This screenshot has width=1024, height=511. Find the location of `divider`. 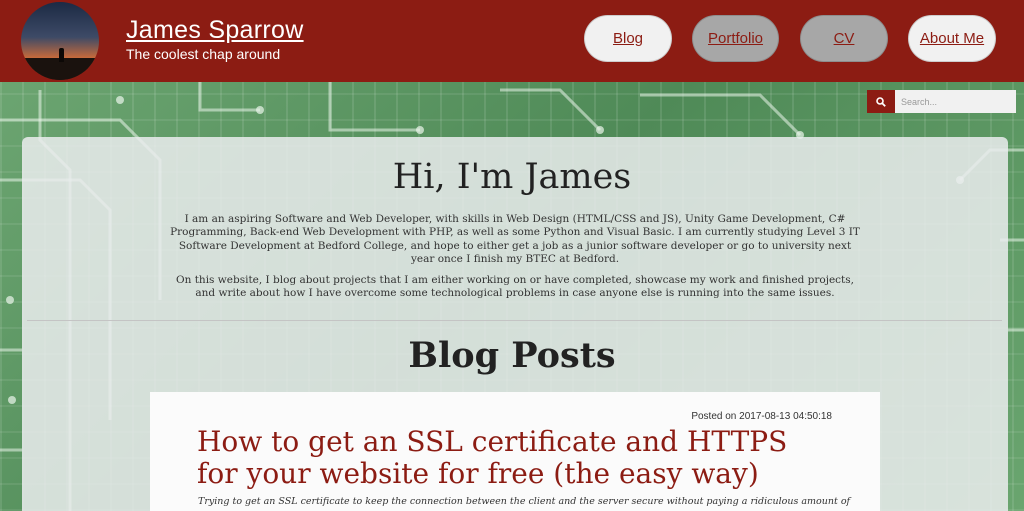

divider is located at coordinates (514, 320).